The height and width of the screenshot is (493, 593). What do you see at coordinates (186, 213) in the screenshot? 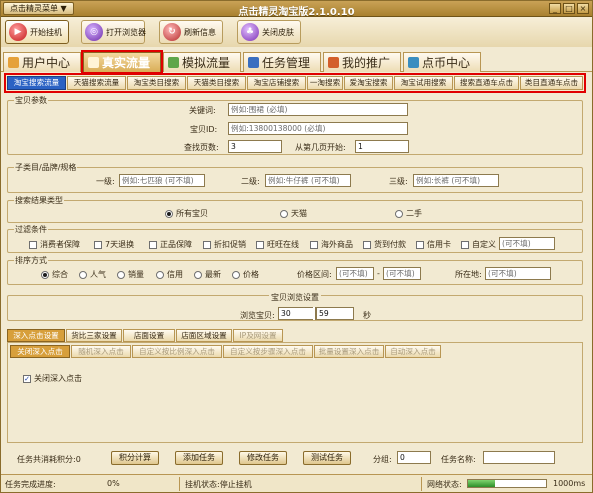
I see `result-all-radio: 所有宝贝` at bounding box center [186, 213].